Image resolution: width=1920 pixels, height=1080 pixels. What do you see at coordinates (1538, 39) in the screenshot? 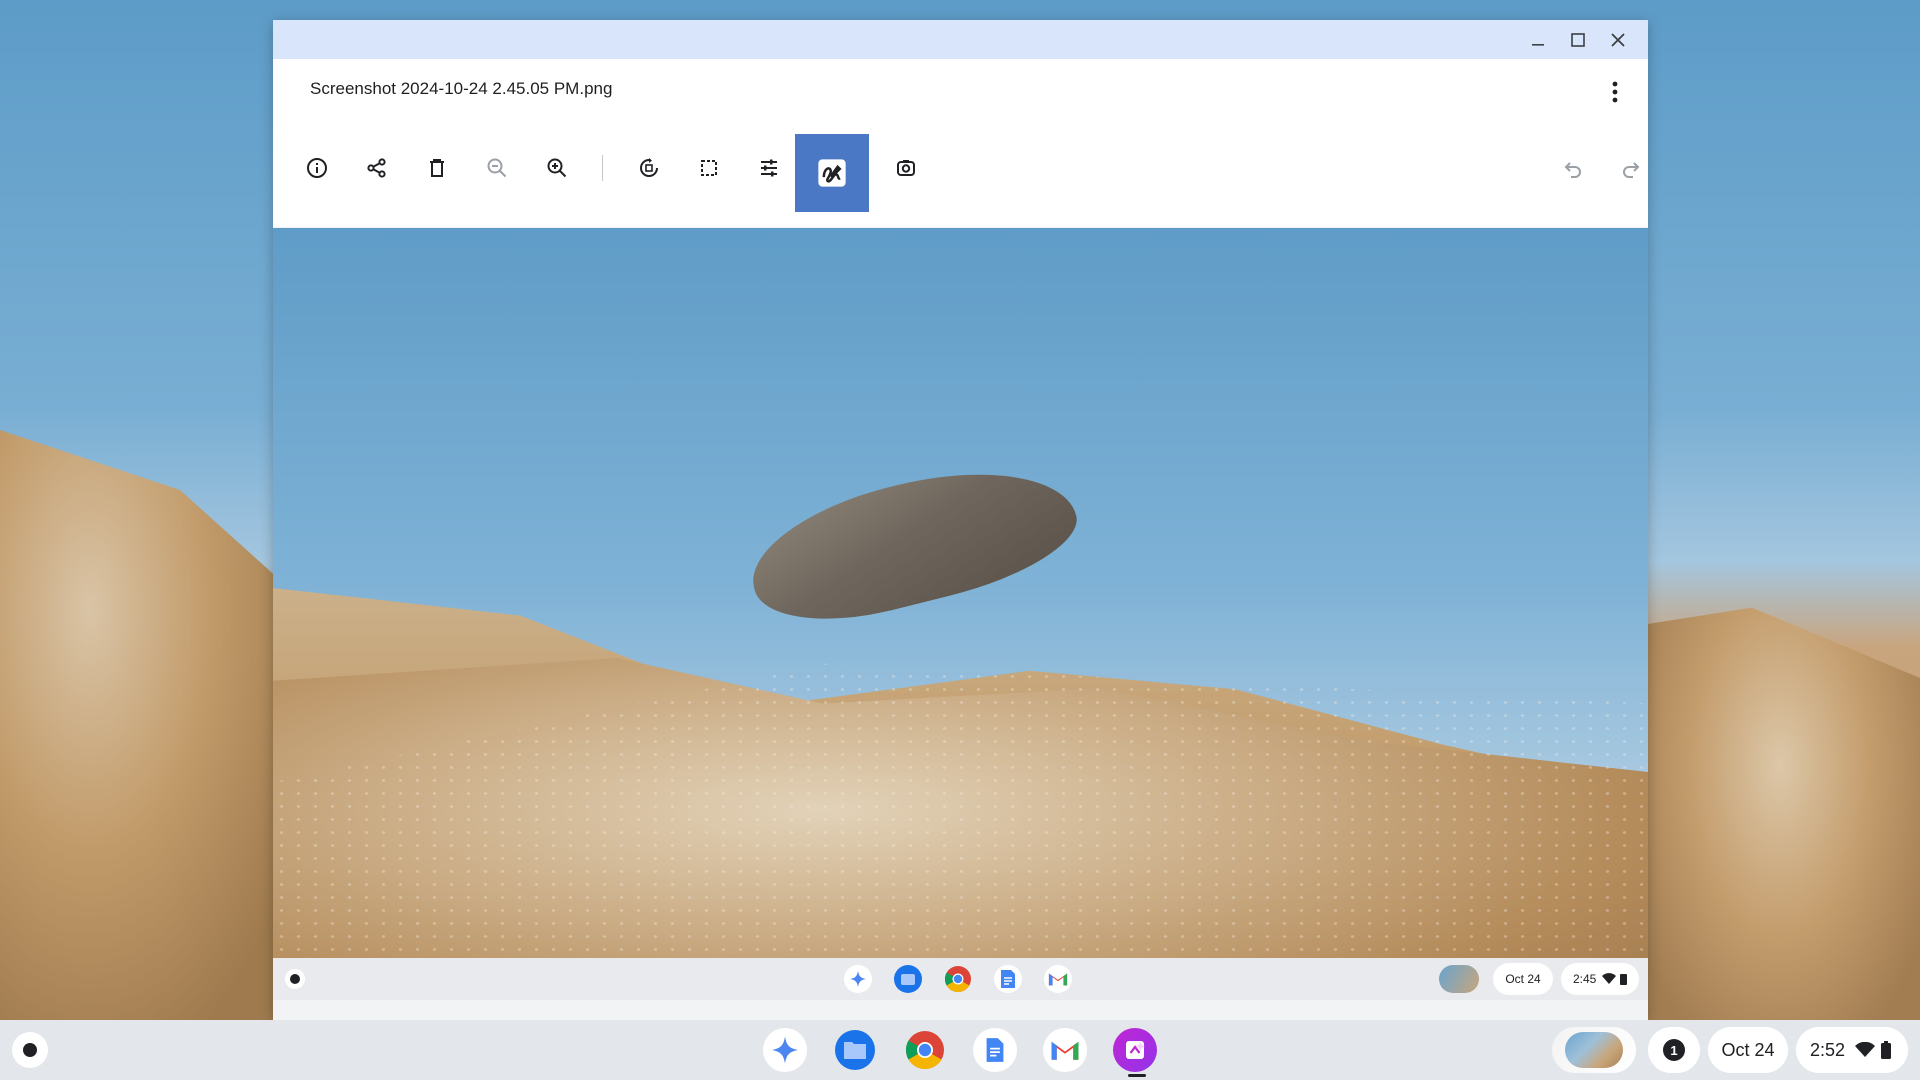
I see `minimize-button` at bounding box center [1538, 39].